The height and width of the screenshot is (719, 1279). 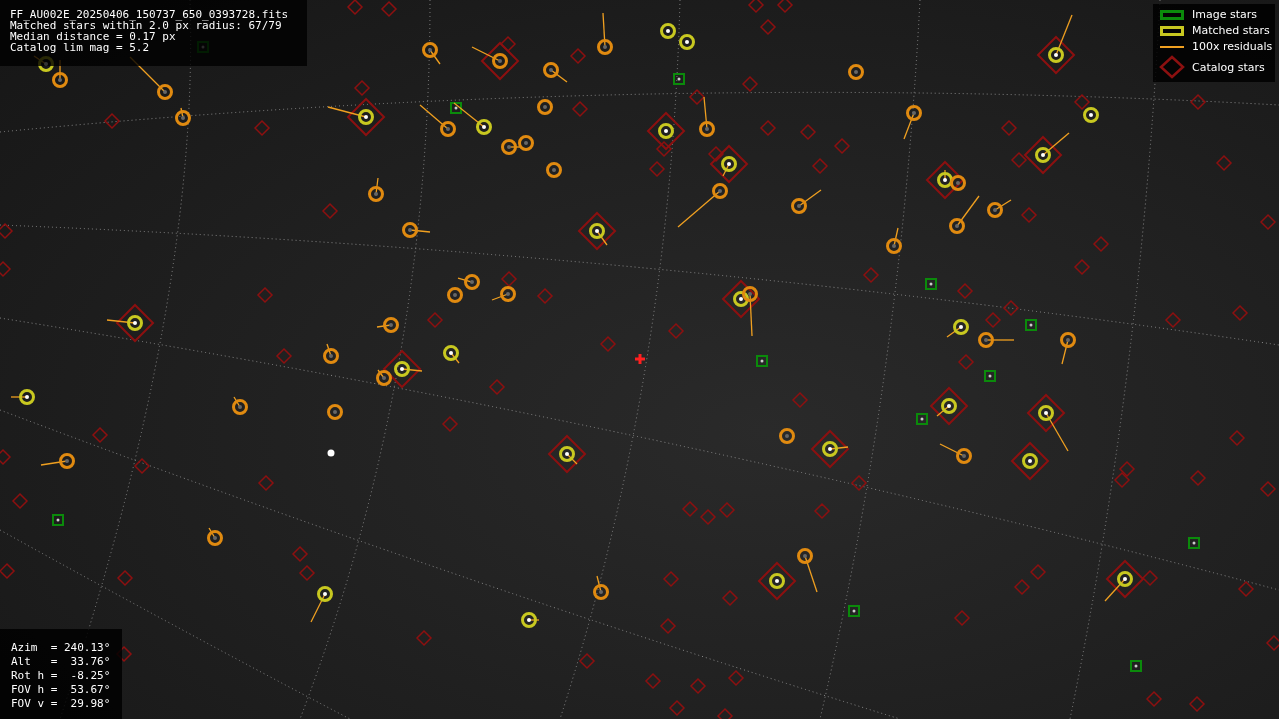 What do you see at coordinates (61, 676) in the screenshot?
I see `pointing-info-text: Rot h = -8.25°` at bounding box center [61, 676].